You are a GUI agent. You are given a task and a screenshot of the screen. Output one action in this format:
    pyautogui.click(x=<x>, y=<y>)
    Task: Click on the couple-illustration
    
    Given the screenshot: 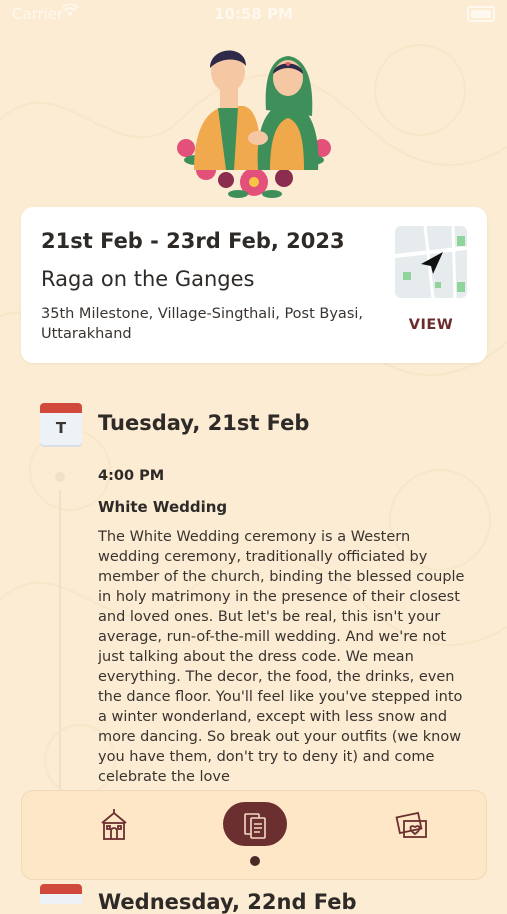 What is the action you would take?
    pyautogui.click(x=254, y=124)
    